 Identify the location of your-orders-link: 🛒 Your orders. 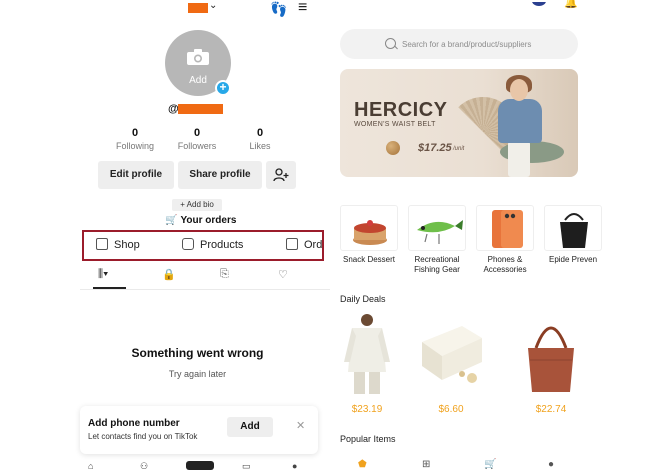
(200, 220).